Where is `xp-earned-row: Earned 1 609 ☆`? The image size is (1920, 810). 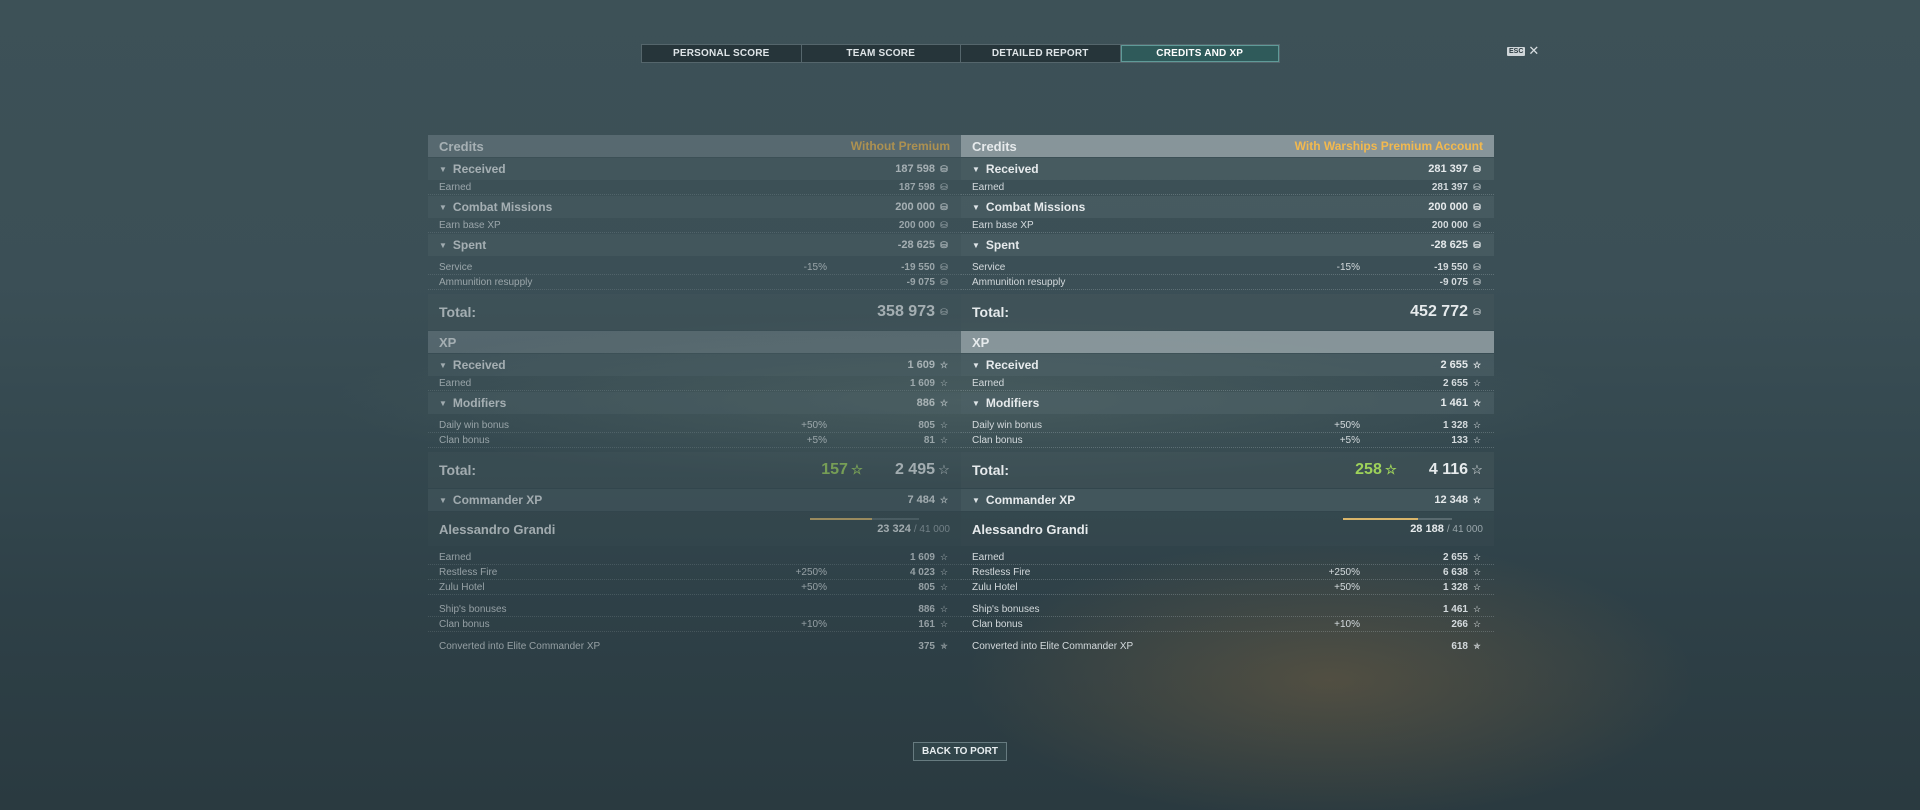 xp-earned-row: Earned 1 609 ☆ is located at coordinates (694, 383).